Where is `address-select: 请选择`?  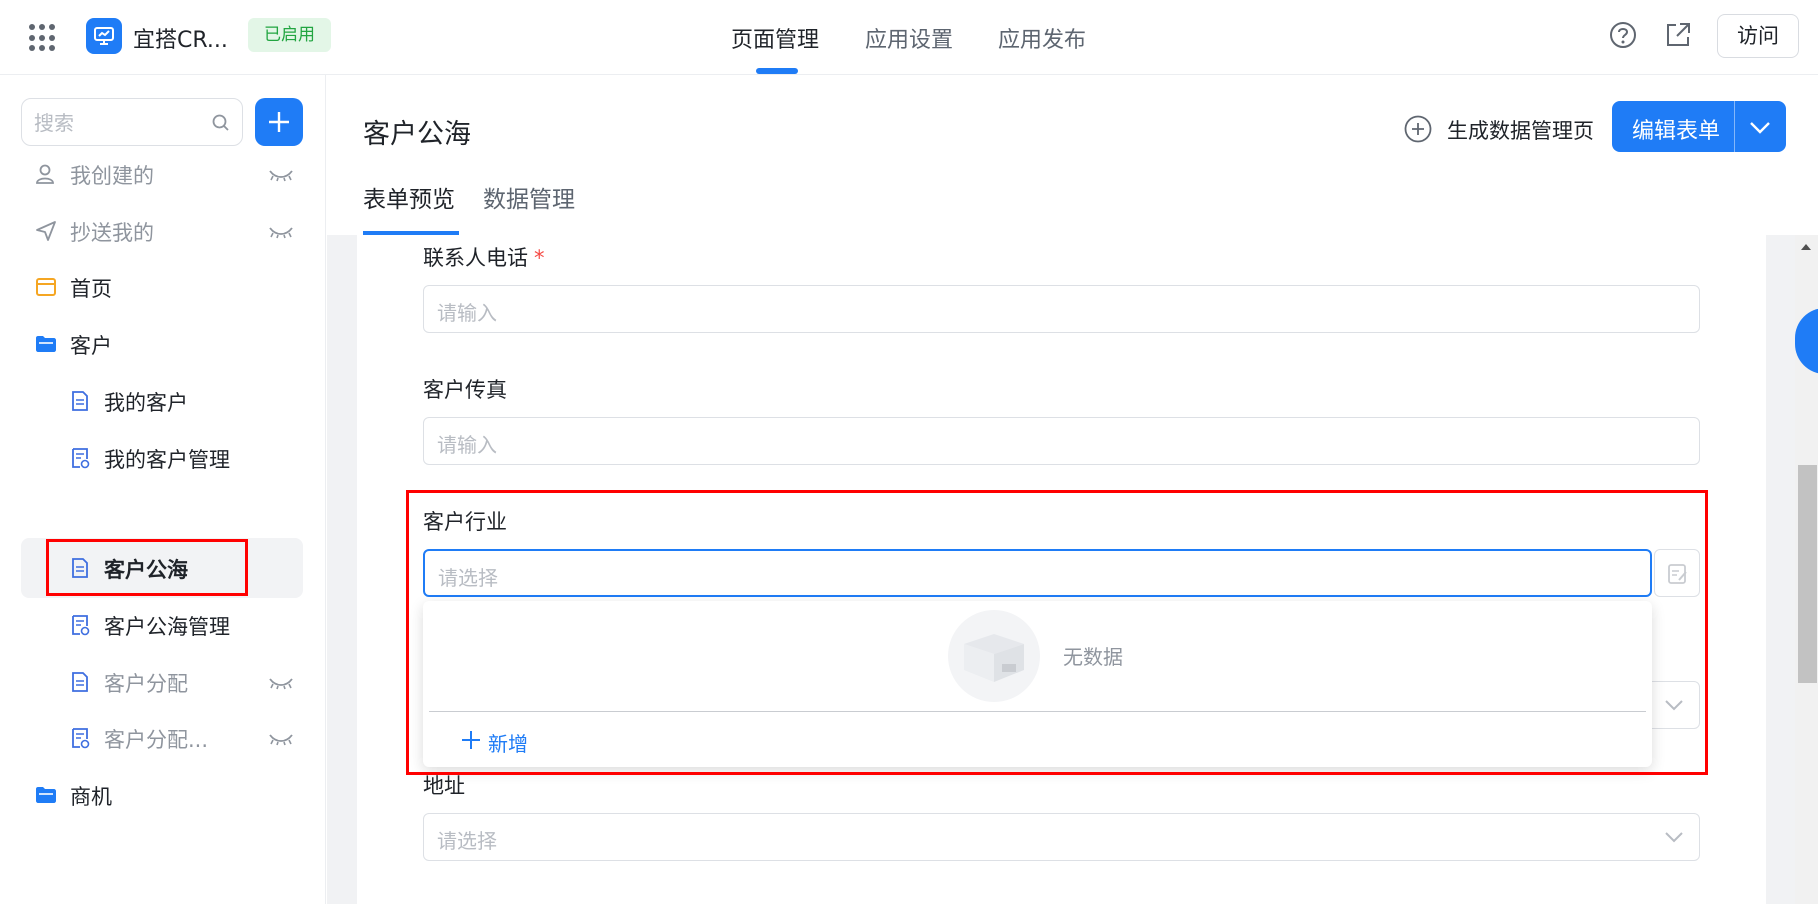 address-select: 请选择 is located at coordinates (1061, 837).